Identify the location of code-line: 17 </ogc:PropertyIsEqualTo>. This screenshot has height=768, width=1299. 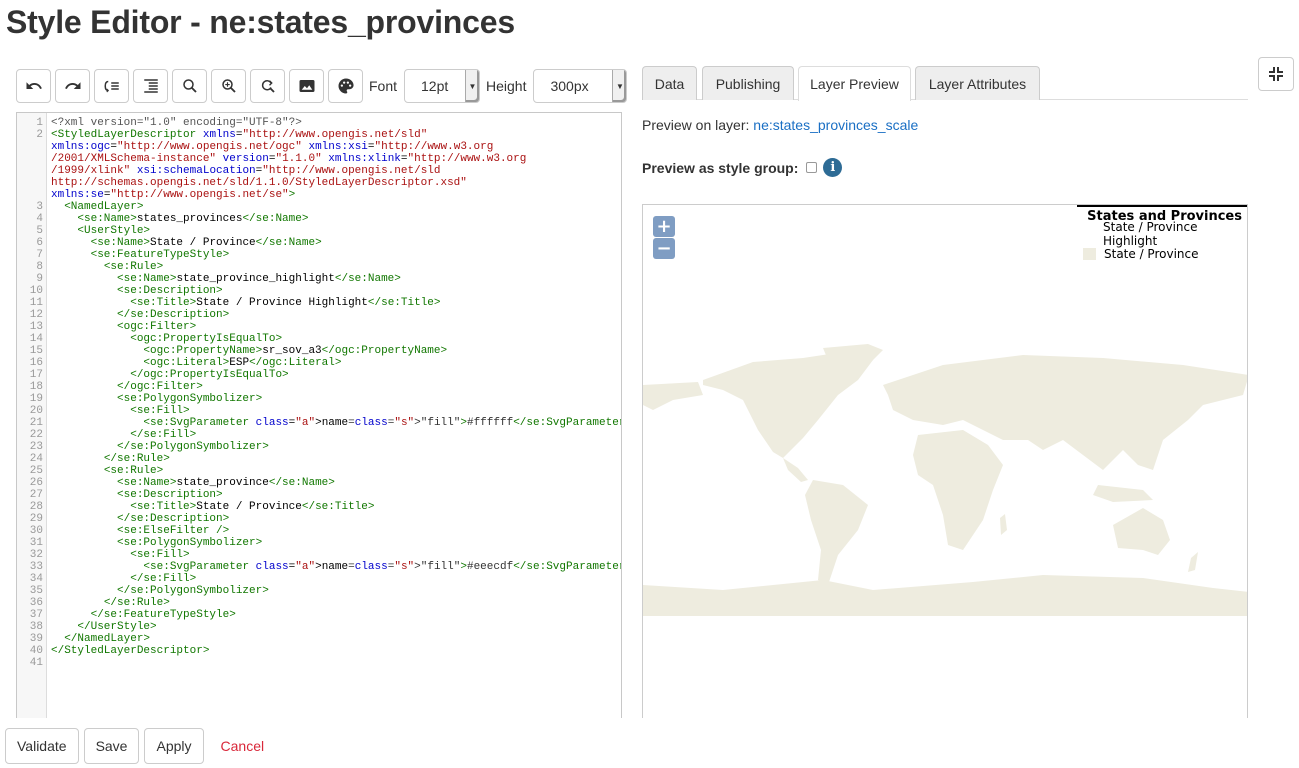
(319, 375).